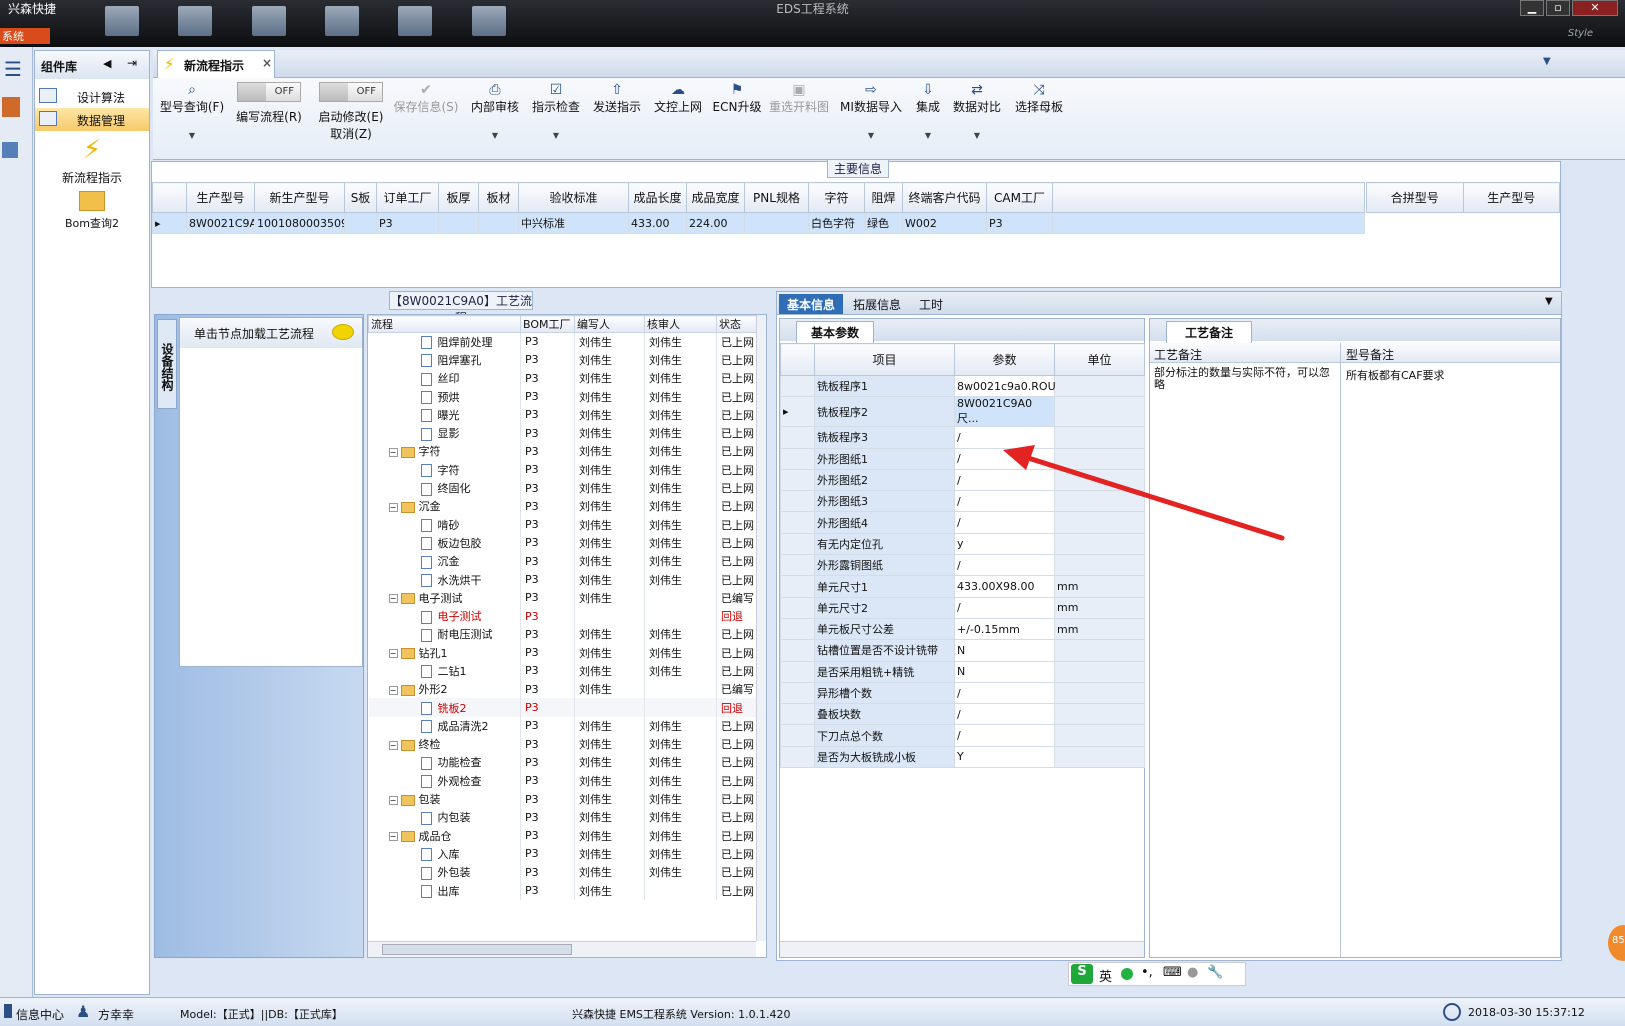 The width and height of the screenshot is (1625, 1026). Describe the element at coordinates (562, 872) in the screenshot. I see `tree-row: 外包装 P3 刘伟生 刘伟生 已上网` at that location.